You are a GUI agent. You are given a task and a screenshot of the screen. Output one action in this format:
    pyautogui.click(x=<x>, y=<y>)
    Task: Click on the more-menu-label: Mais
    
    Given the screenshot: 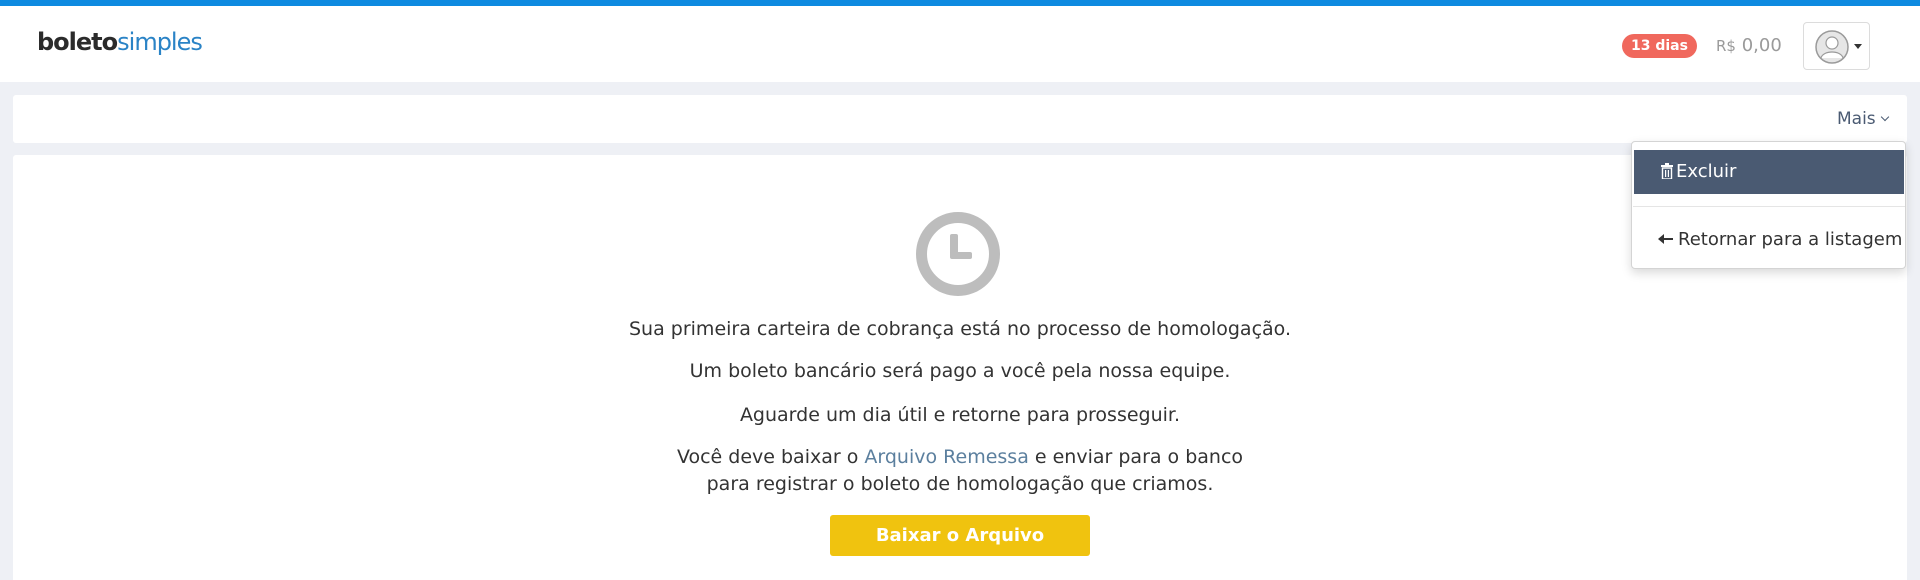 What is the action you would take?
    pyautogui.click(x=1856, y=119)
    